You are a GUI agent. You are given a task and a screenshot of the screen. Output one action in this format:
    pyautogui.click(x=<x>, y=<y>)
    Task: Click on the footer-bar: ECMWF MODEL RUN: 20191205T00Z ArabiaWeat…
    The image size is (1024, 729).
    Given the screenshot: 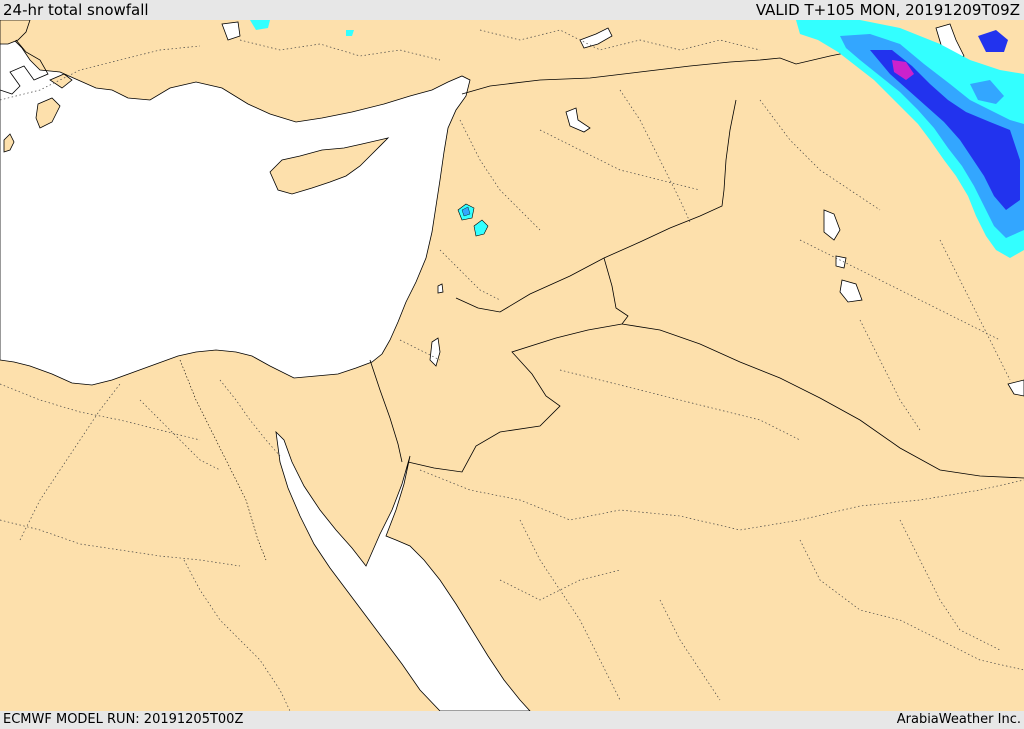 What is the action you would take?
    pyautogui.click(x=512, y=720)
    